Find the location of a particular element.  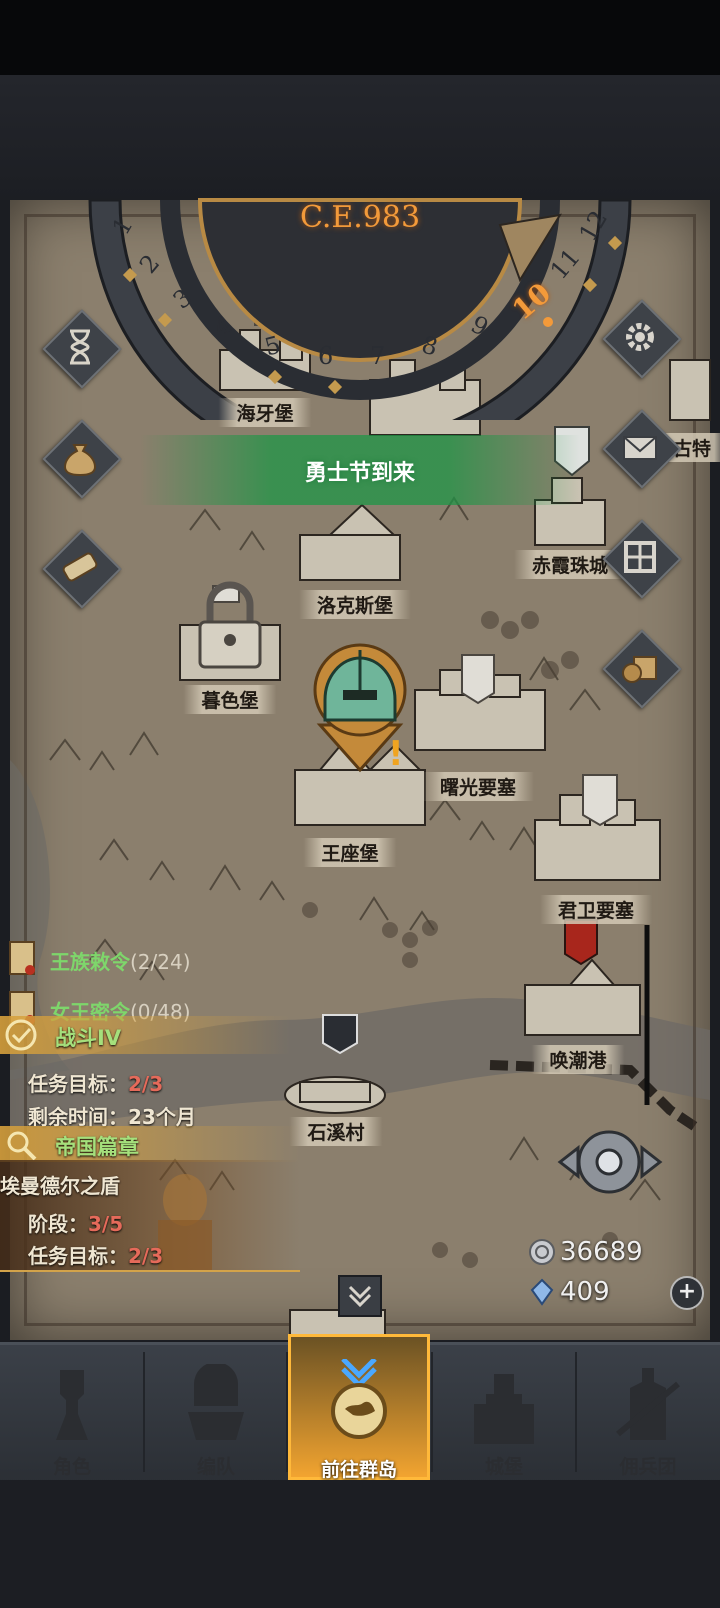

nav-label: 城堡 is located at coordinates (503, 1467).